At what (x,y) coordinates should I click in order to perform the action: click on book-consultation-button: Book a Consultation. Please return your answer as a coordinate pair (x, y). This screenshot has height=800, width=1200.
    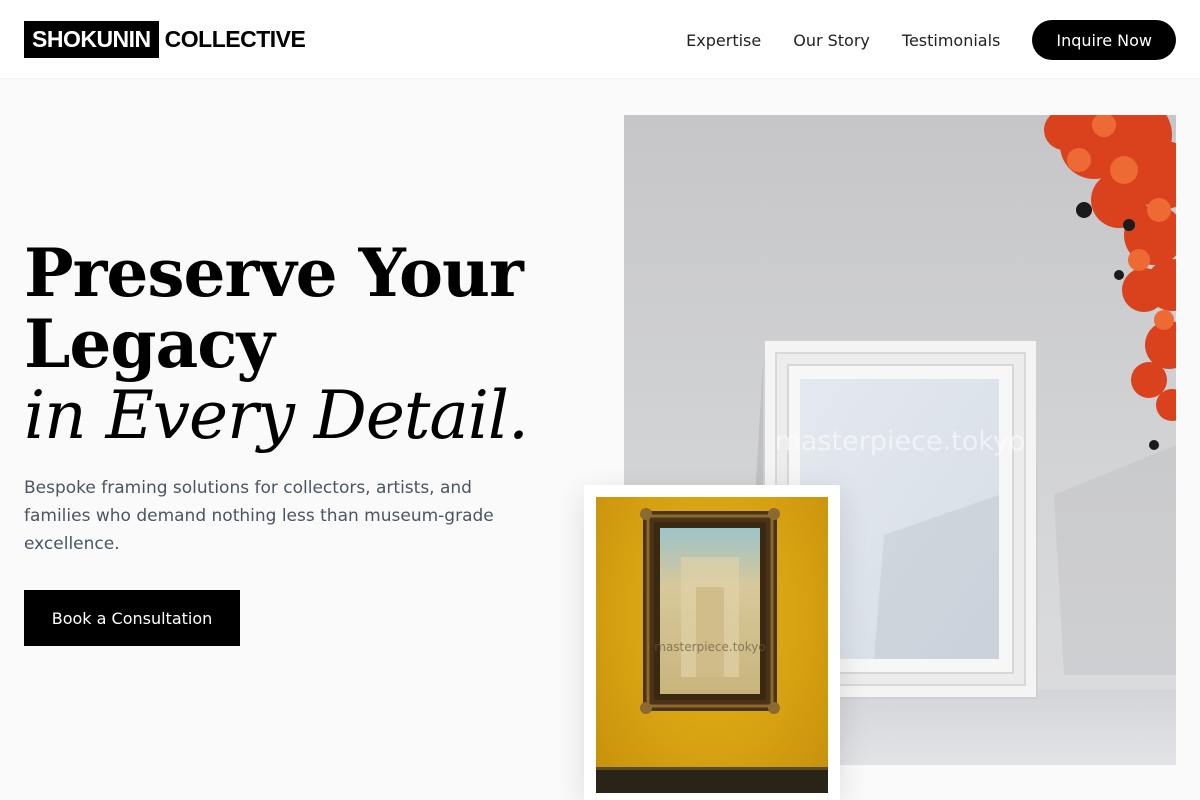
    Looking at the image, I should click on (132, 618).